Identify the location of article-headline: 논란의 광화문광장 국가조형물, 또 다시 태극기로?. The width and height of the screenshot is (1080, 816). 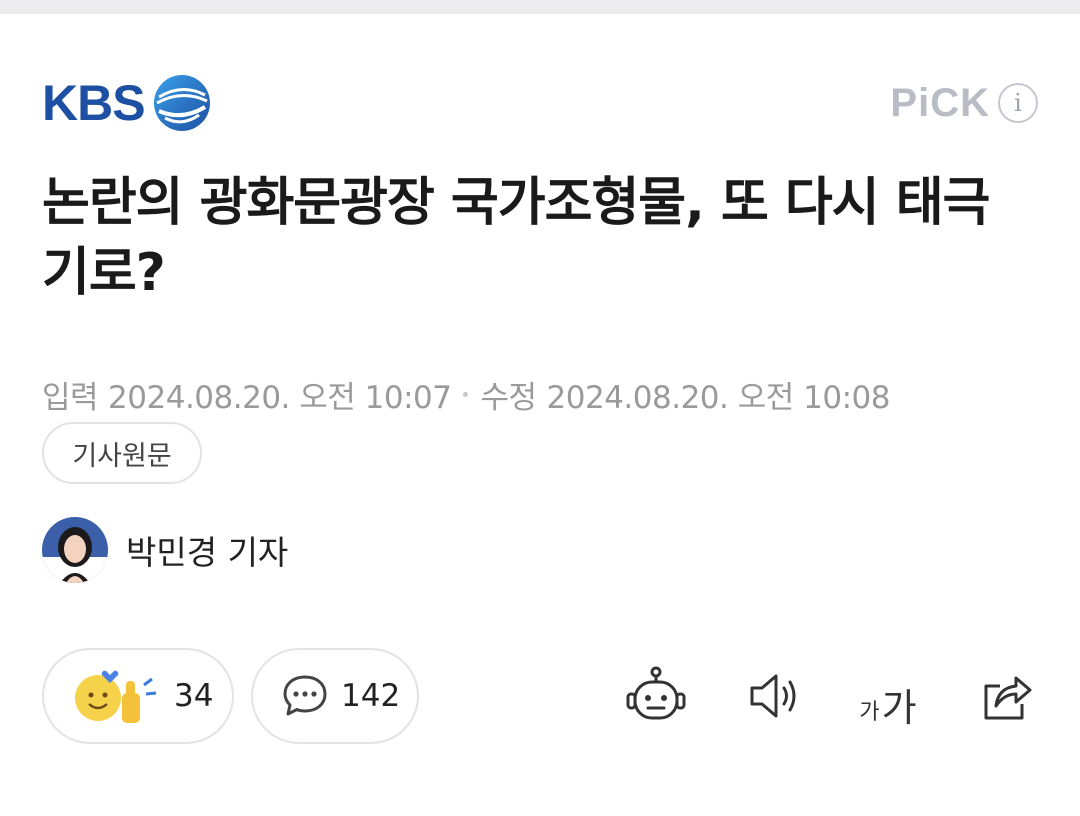
(516, 238).